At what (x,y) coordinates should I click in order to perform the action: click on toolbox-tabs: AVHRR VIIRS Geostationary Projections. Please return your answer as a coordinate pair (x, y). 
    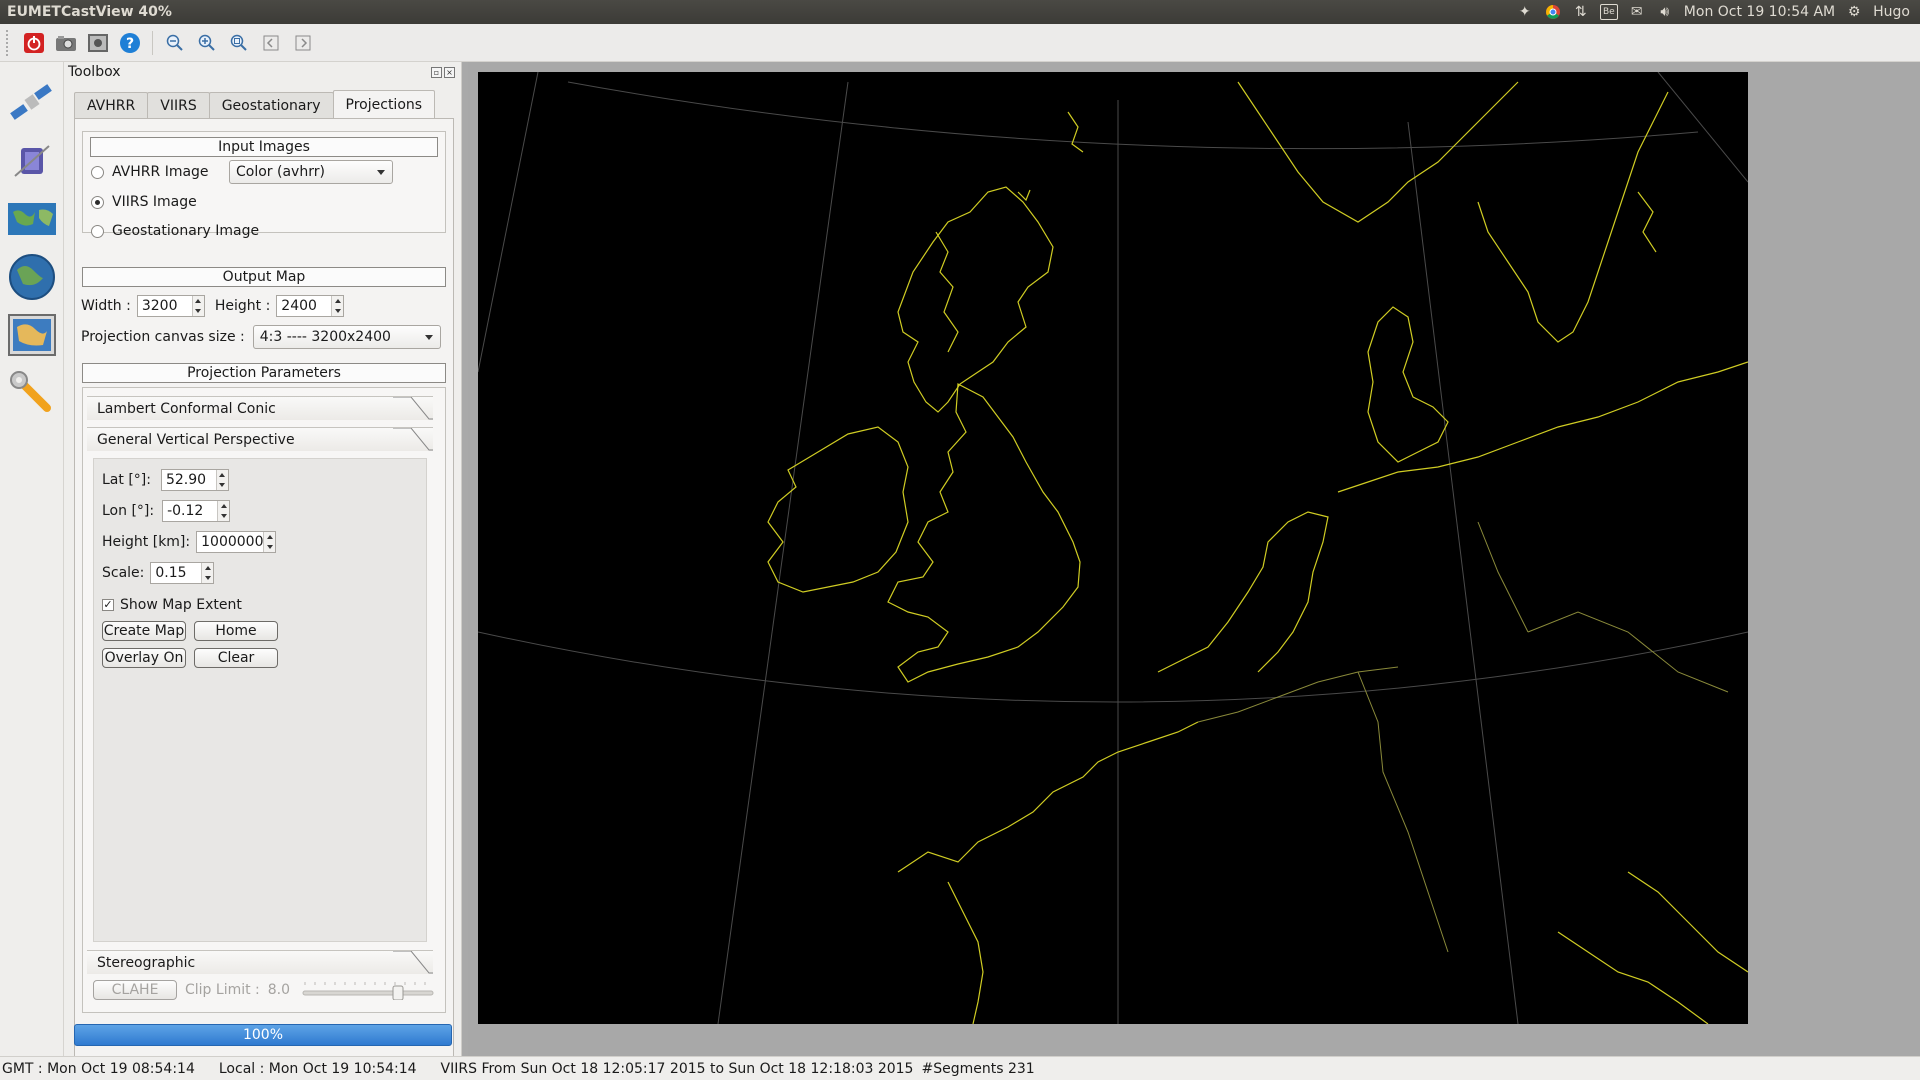
    Looking at the image, I should click on (255, 104).